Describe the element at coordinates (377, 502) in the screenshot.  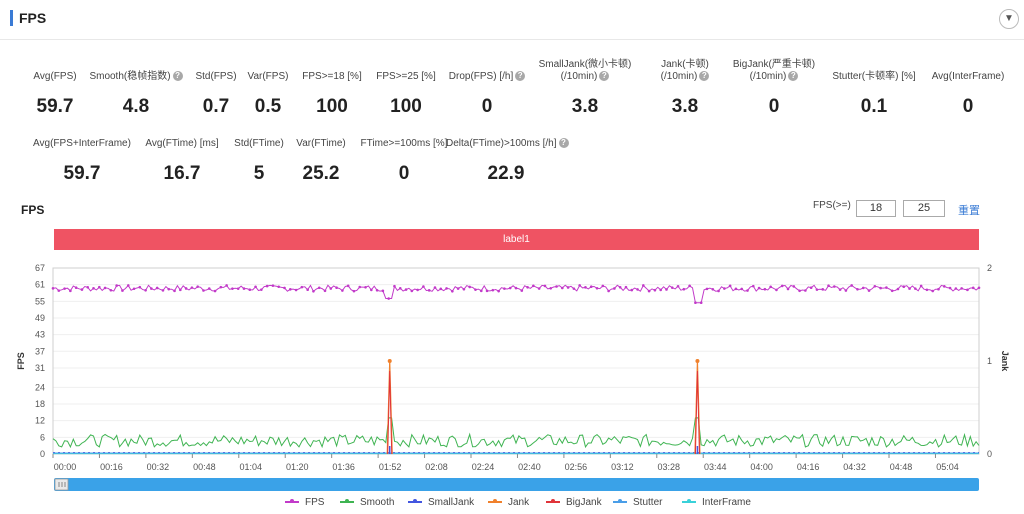
I see `legend-label: Smooth` at that location.